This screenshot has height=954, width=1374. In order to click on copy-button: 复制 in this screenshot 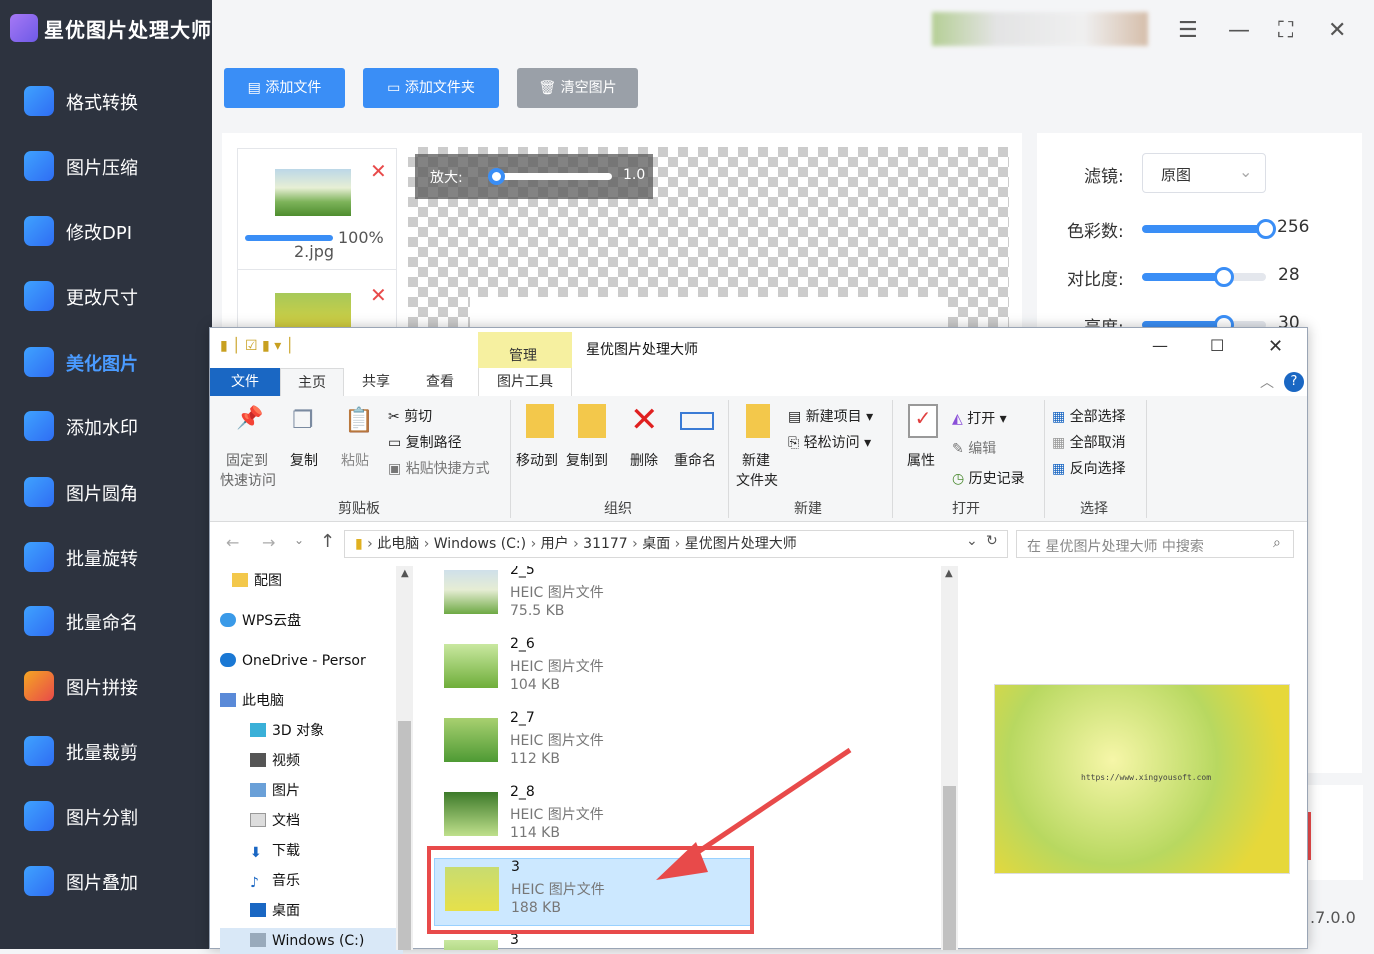, I will do `click(304, 460)`.